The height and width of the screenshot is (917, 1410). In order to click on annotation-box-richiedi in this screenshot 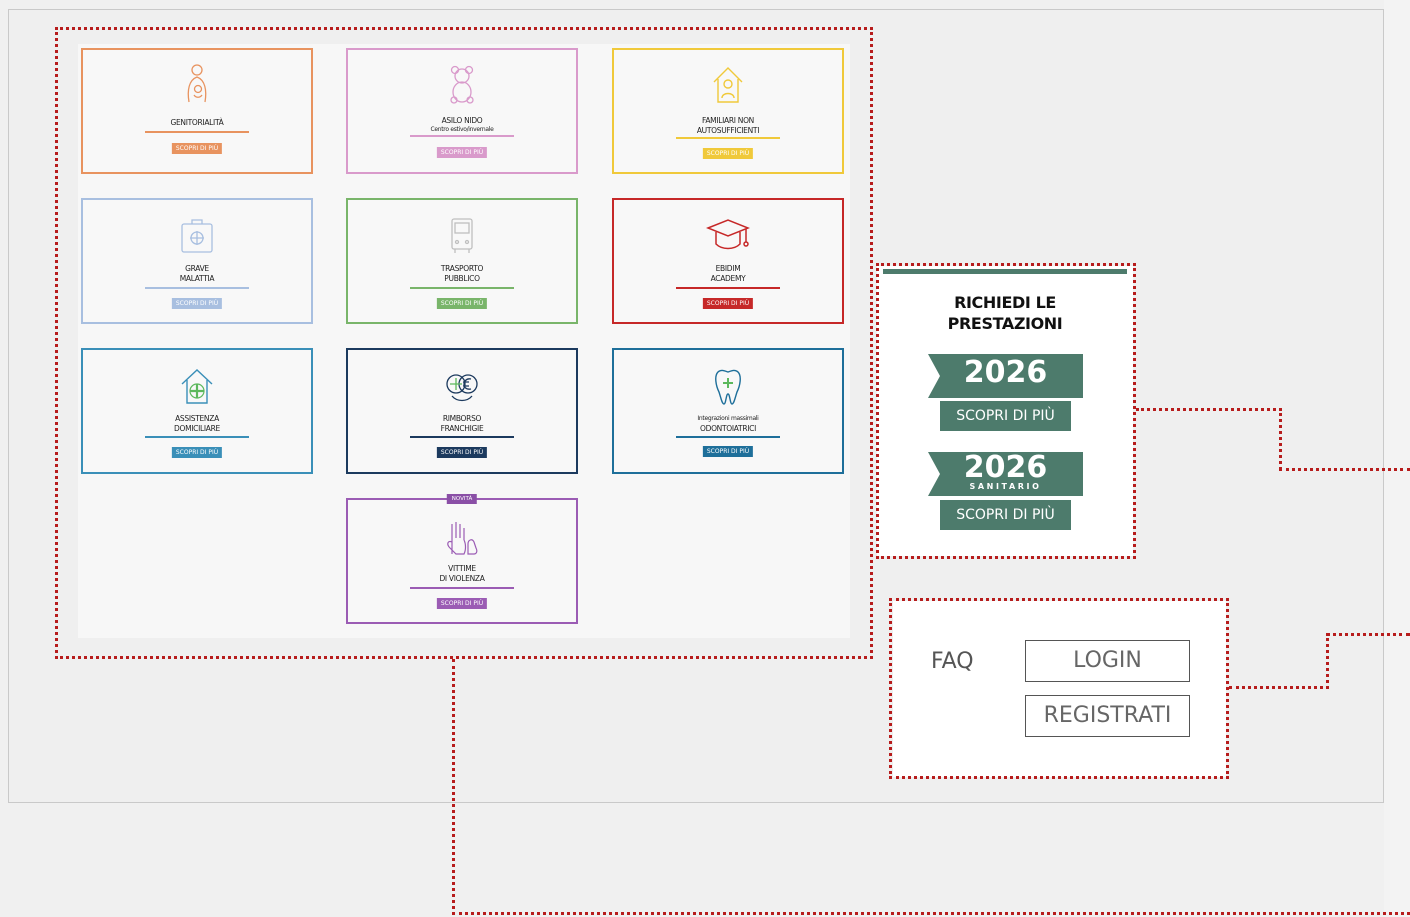, I will do `click(1006, 411)`.